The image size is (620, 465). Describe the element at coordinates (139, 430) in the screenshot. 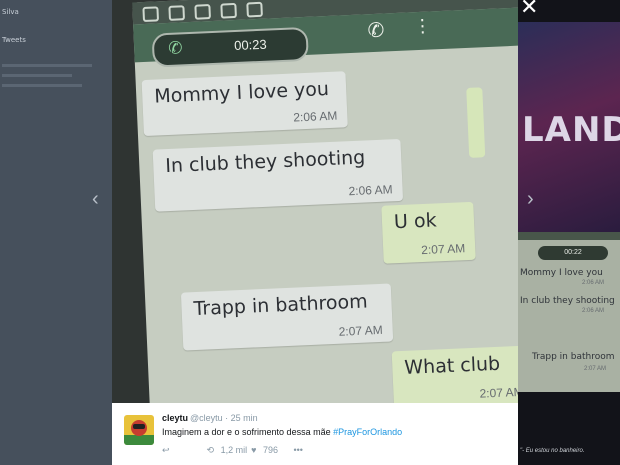

I see `avatar` at that location.